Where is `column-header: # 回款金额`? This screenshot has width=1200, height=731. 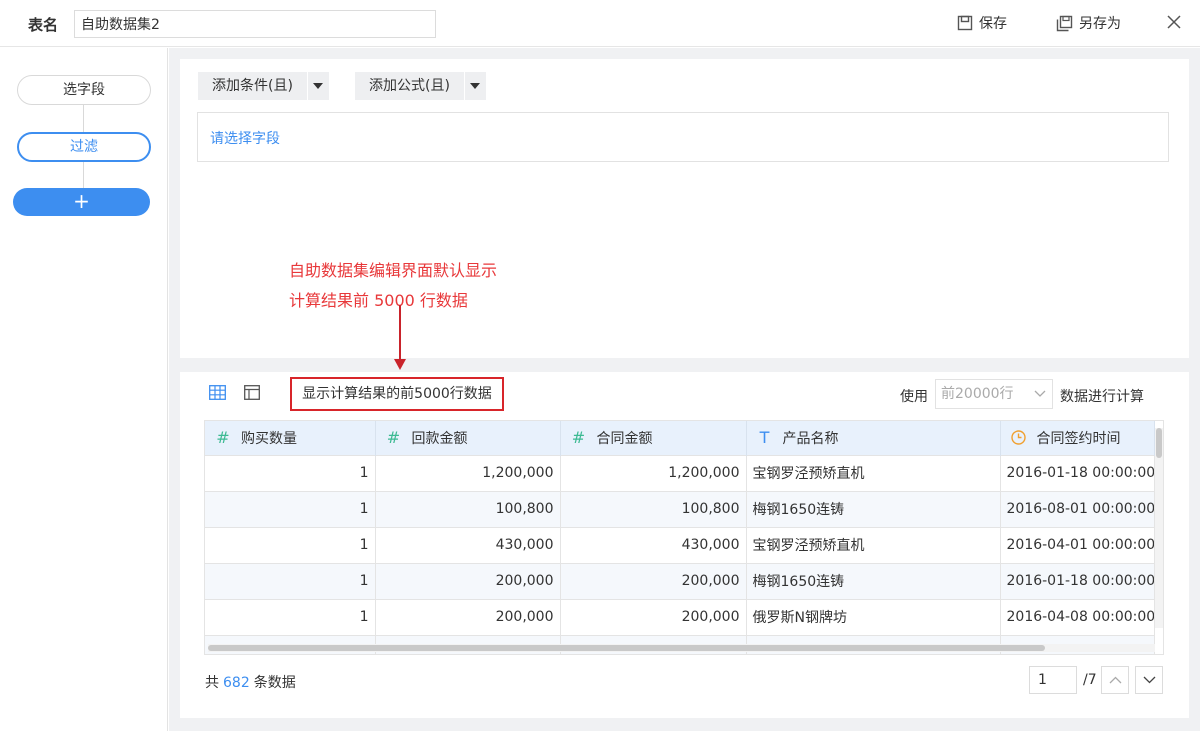 column-header: # 回款金额 is located at coordinates (468, 438).